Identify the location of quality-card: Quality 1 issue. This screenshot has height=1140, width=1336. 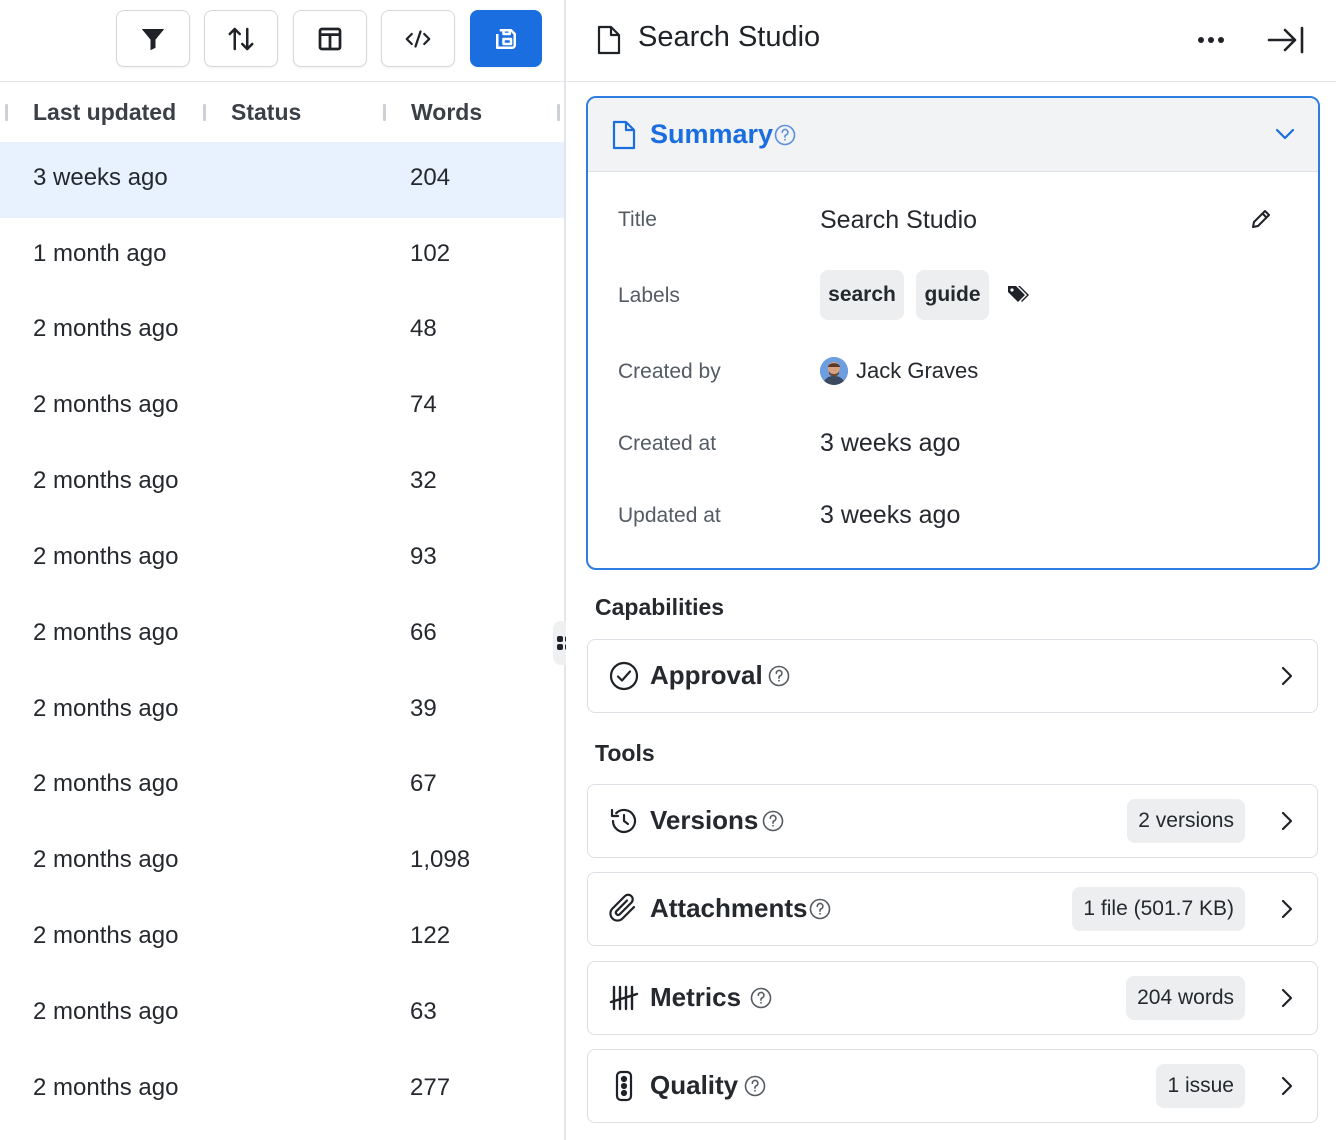
(952, 1086).